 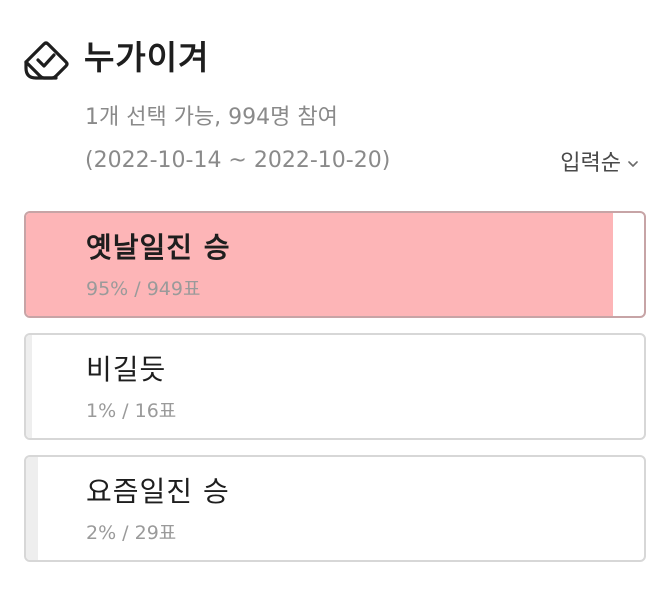 I want to click on poll-period: (2022-10-14 ~ 2022-10-20), so click(x=238, y=160).